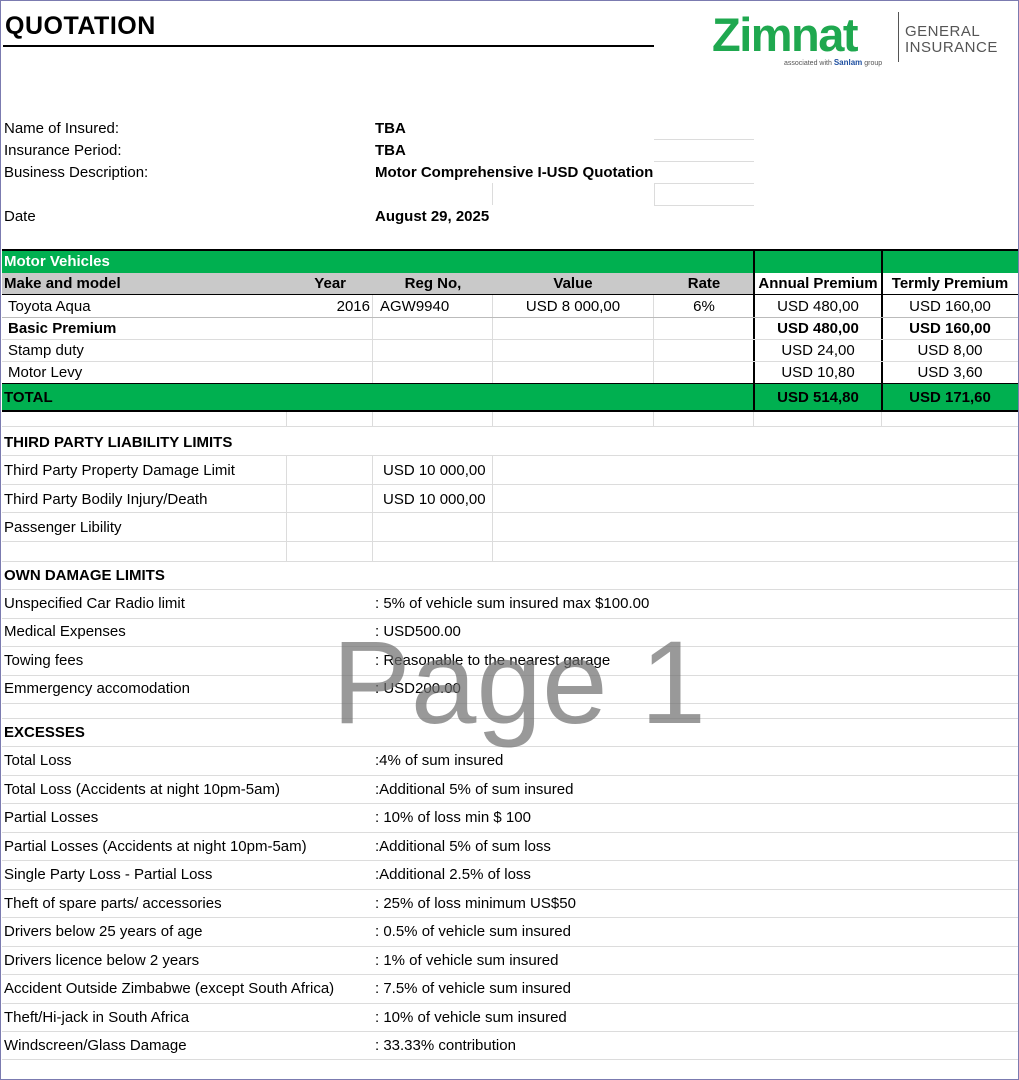 The image size is (1019, 1080). I want to click on tp-value-property: USD 10 000,00, so click(434, 470).